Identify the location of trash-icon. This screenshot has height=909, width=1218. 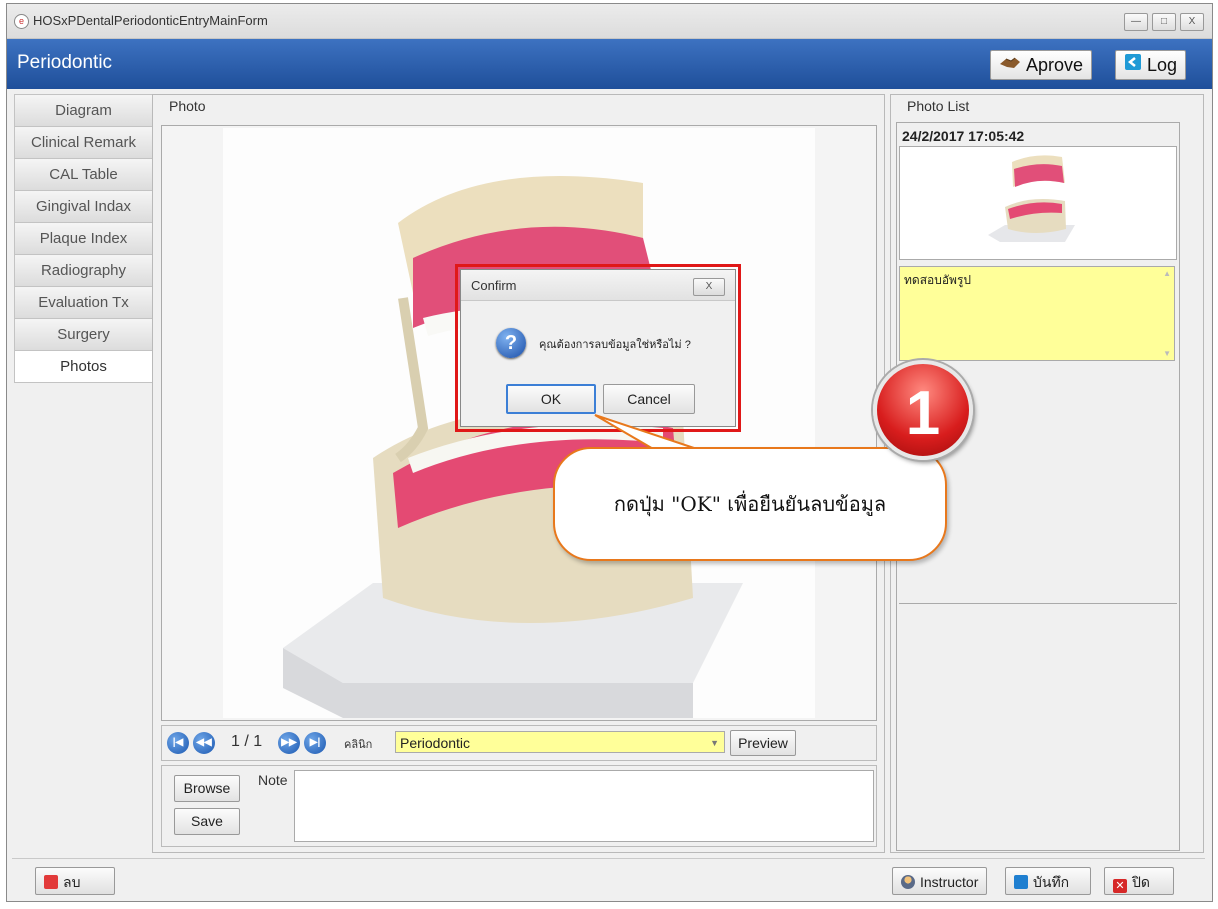
(51, 882).